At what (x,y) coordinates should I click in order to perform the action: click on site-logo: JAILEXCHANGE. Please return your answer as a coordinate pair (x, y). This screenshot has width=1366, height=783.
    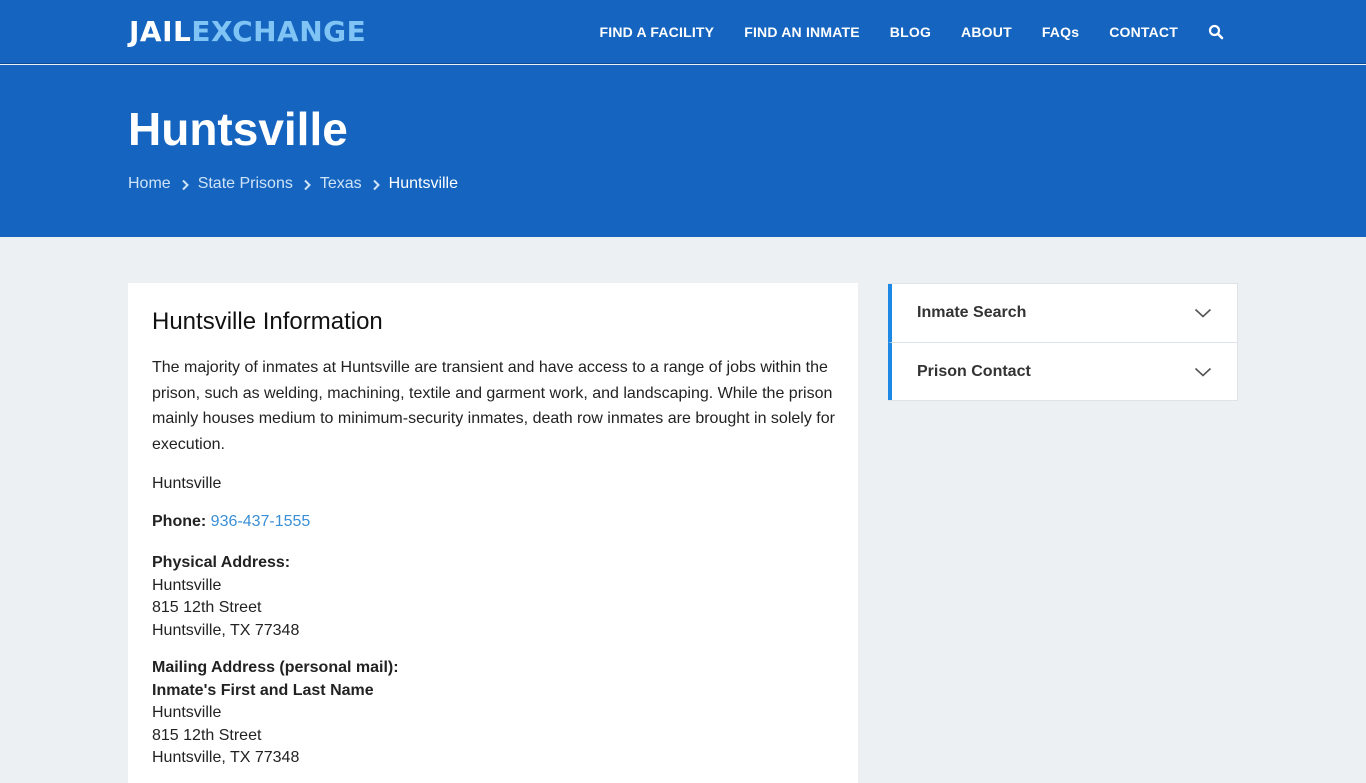
    Looking at the image, I should click on (247, 32).